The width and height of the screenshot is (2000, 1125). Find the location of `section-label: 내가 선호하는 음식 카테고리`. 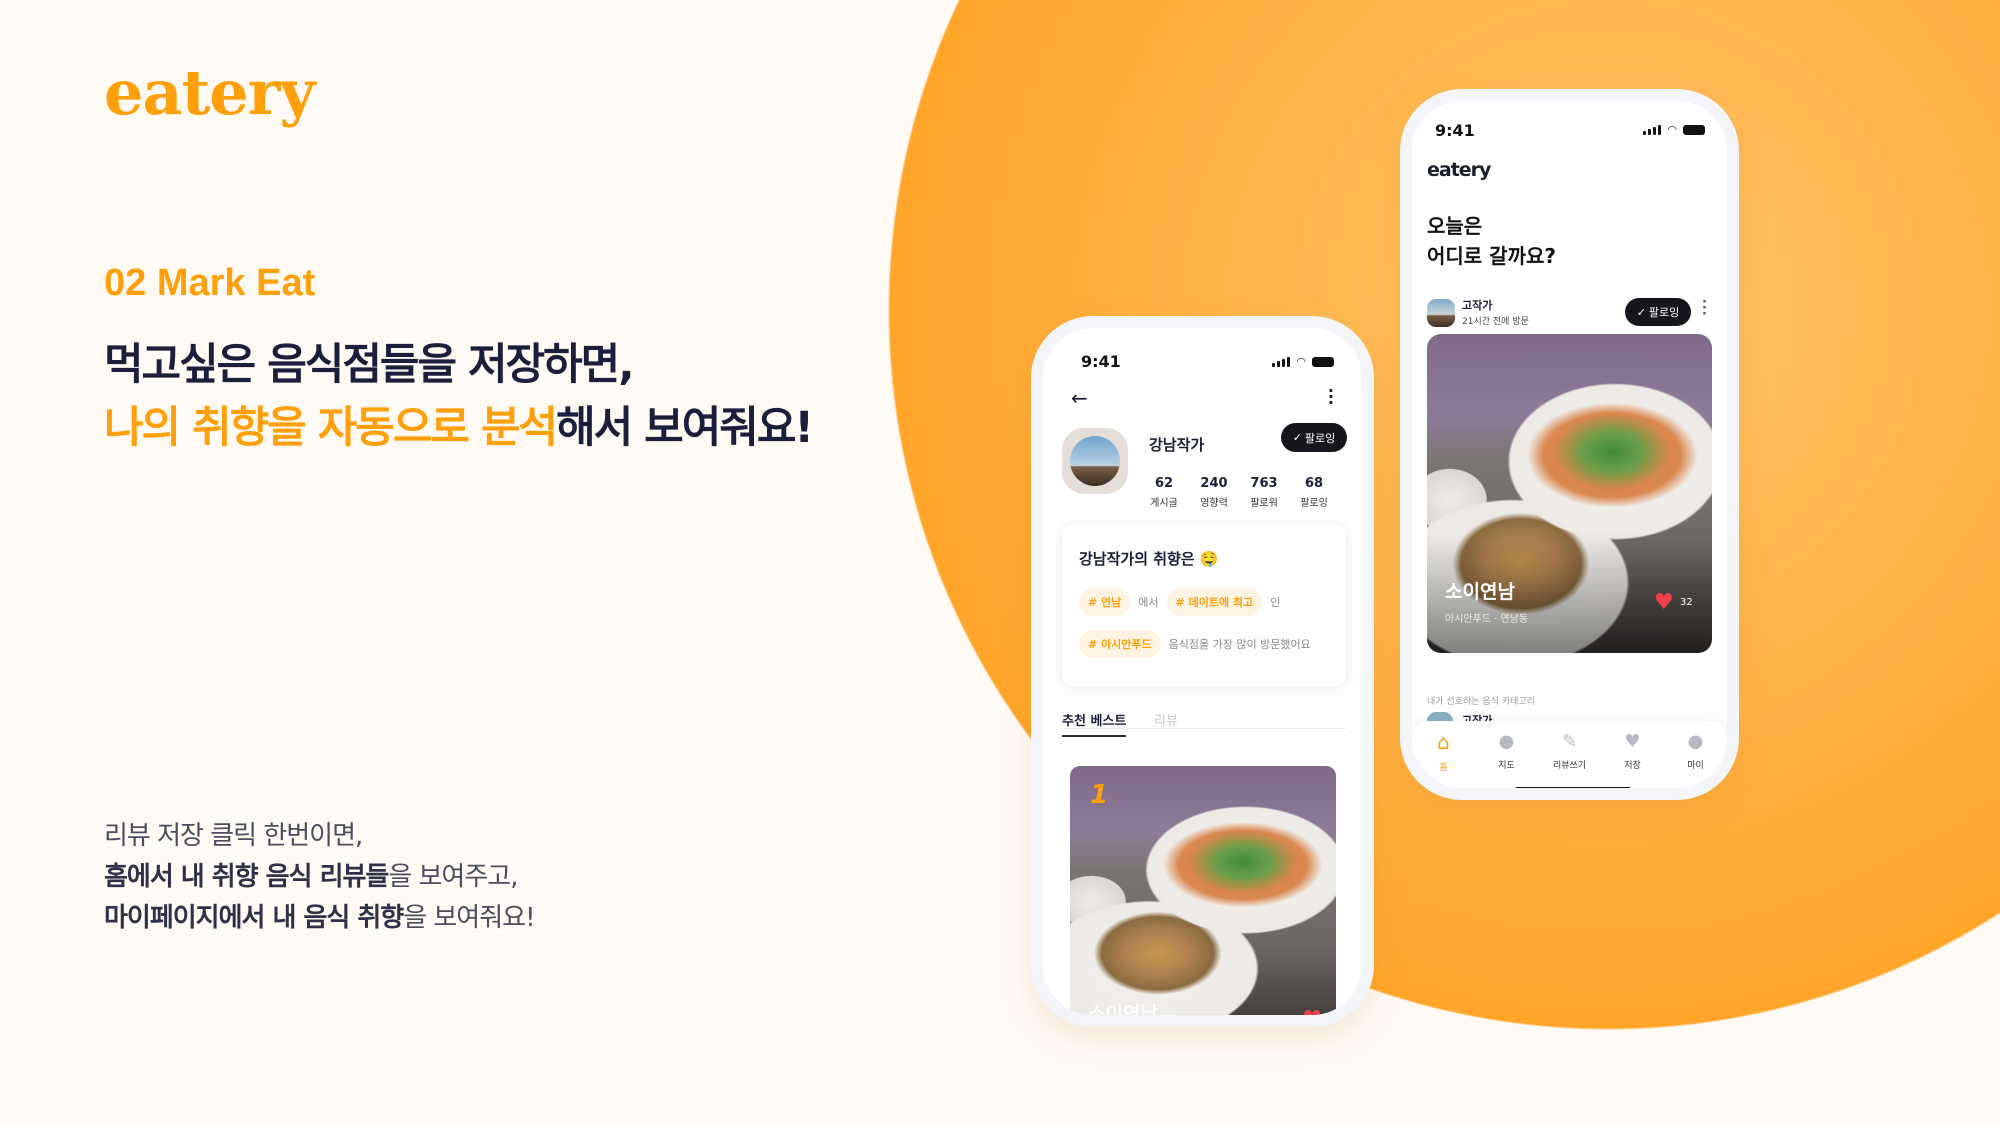

section-label: 내가 선호하는 음식 카테고리 is located at coordinates (1481, 702).